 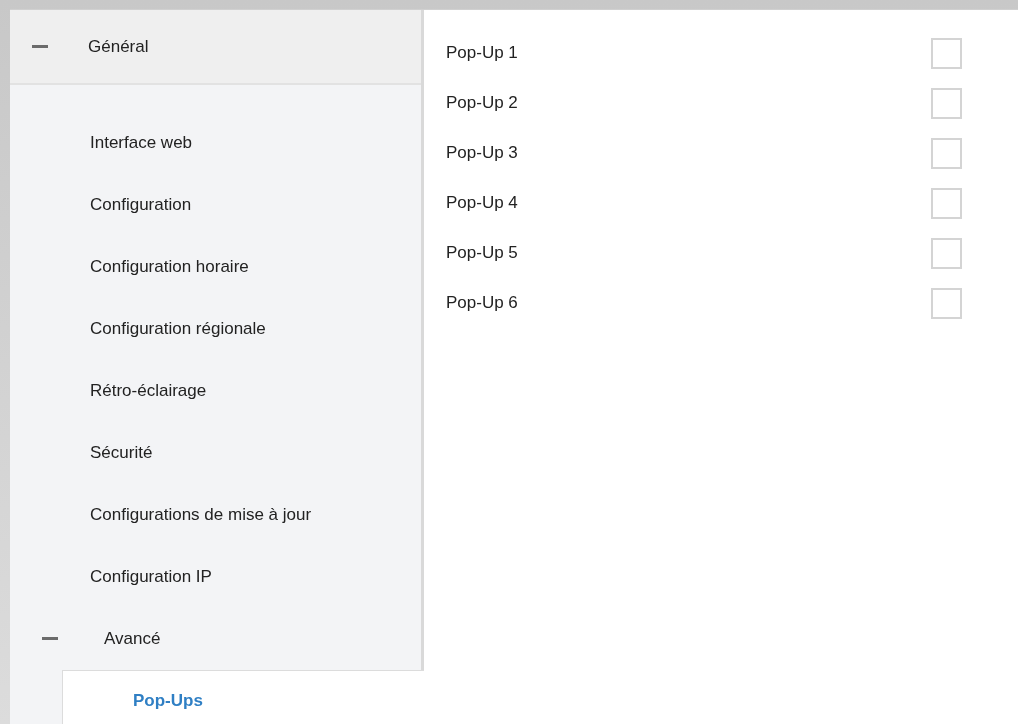 What do you see at coordinates (215, 267) in the screenshot?
I see `sidebar-item: Configuration horaire` at bounding box center [215, 267].